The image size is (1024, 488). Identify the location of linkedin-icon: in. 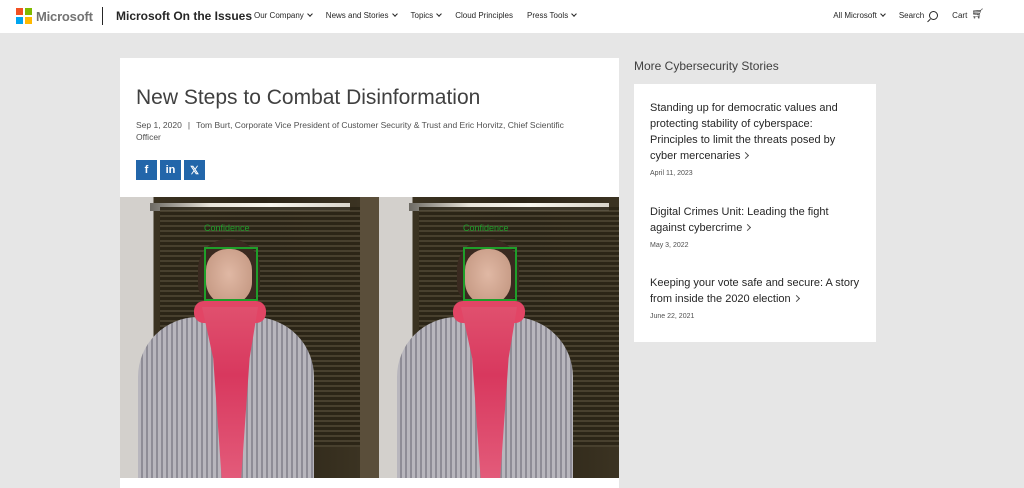
(170, 170).